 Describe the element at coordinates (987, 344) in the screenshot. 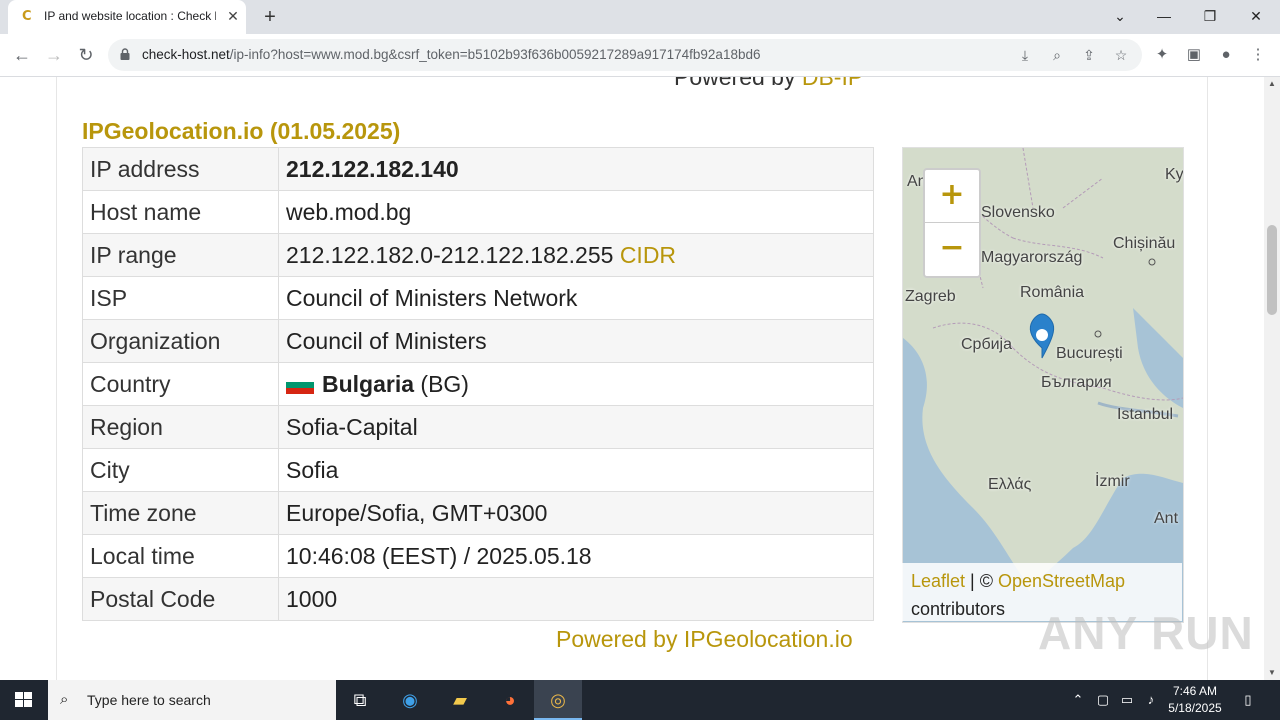

I see `map-label: Србија` at that location.